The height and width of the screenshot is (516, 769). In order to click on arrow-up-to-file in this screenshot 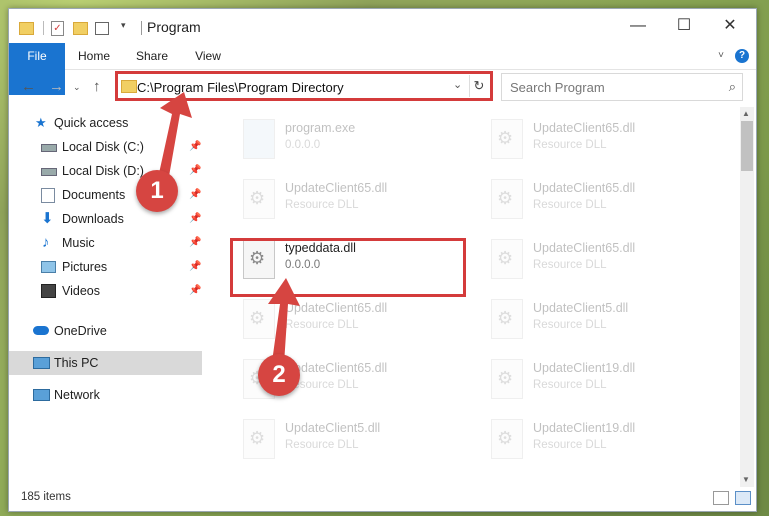, I will do `click(284, 321)`.